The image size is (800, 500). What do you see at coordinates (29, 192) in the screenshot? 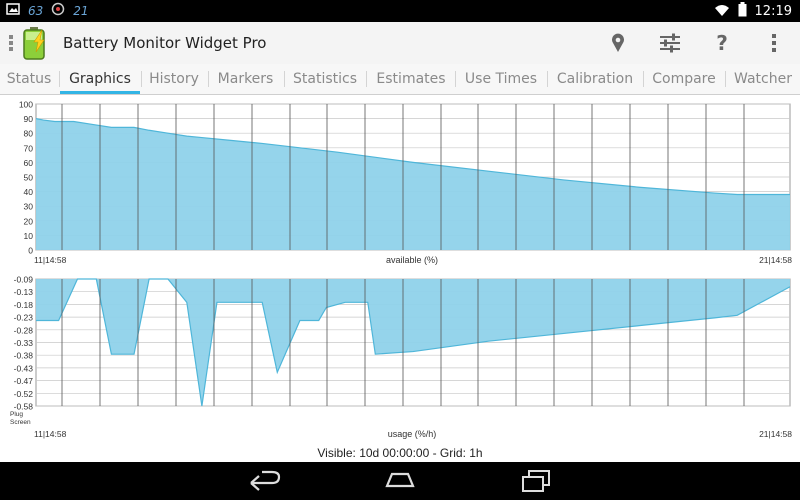
I see `available-y-tick-label: 40` at bounding box center [29, 192].